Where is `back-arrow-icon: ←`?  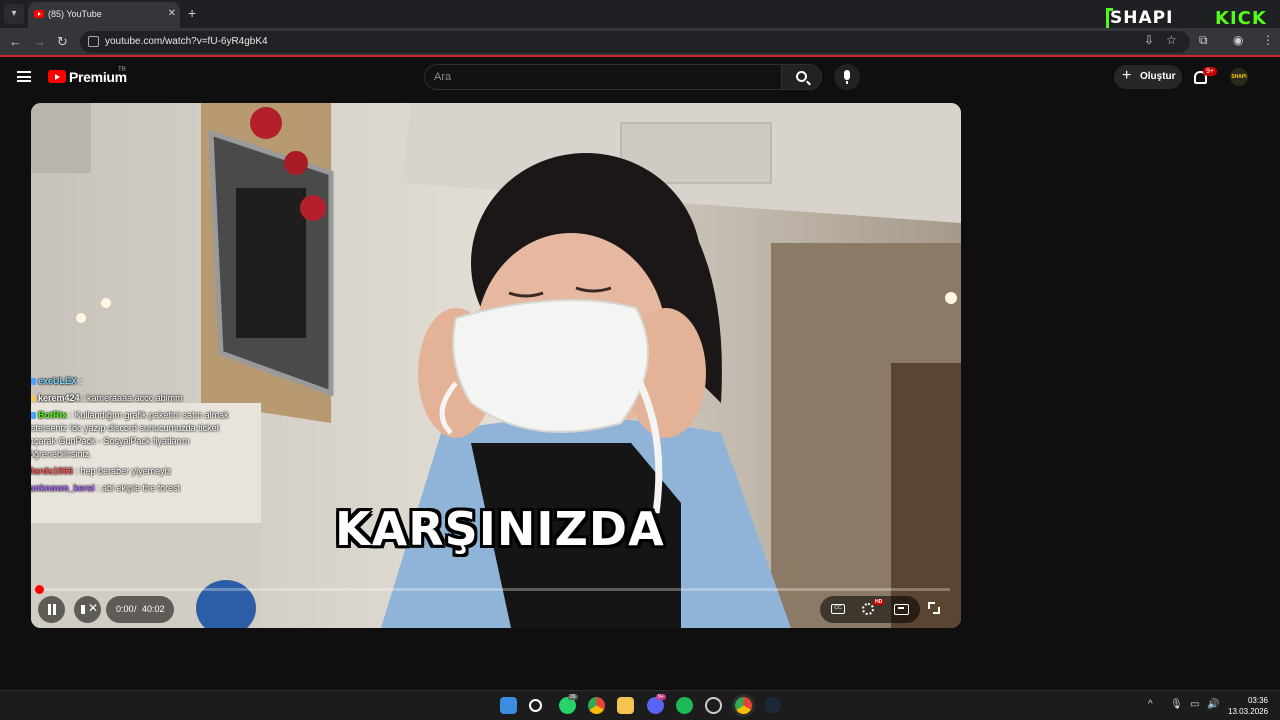 back-arrow-icon: ← is located at coordinates (15, 41).